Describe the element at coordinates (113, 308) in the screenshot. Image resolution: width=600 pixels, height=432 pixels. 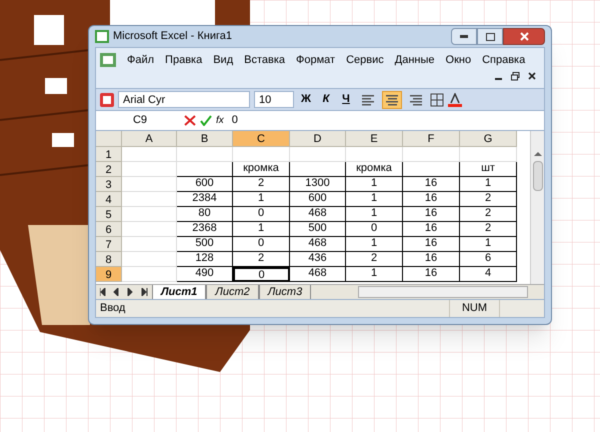
I see `status-text: Ввод` at that location.